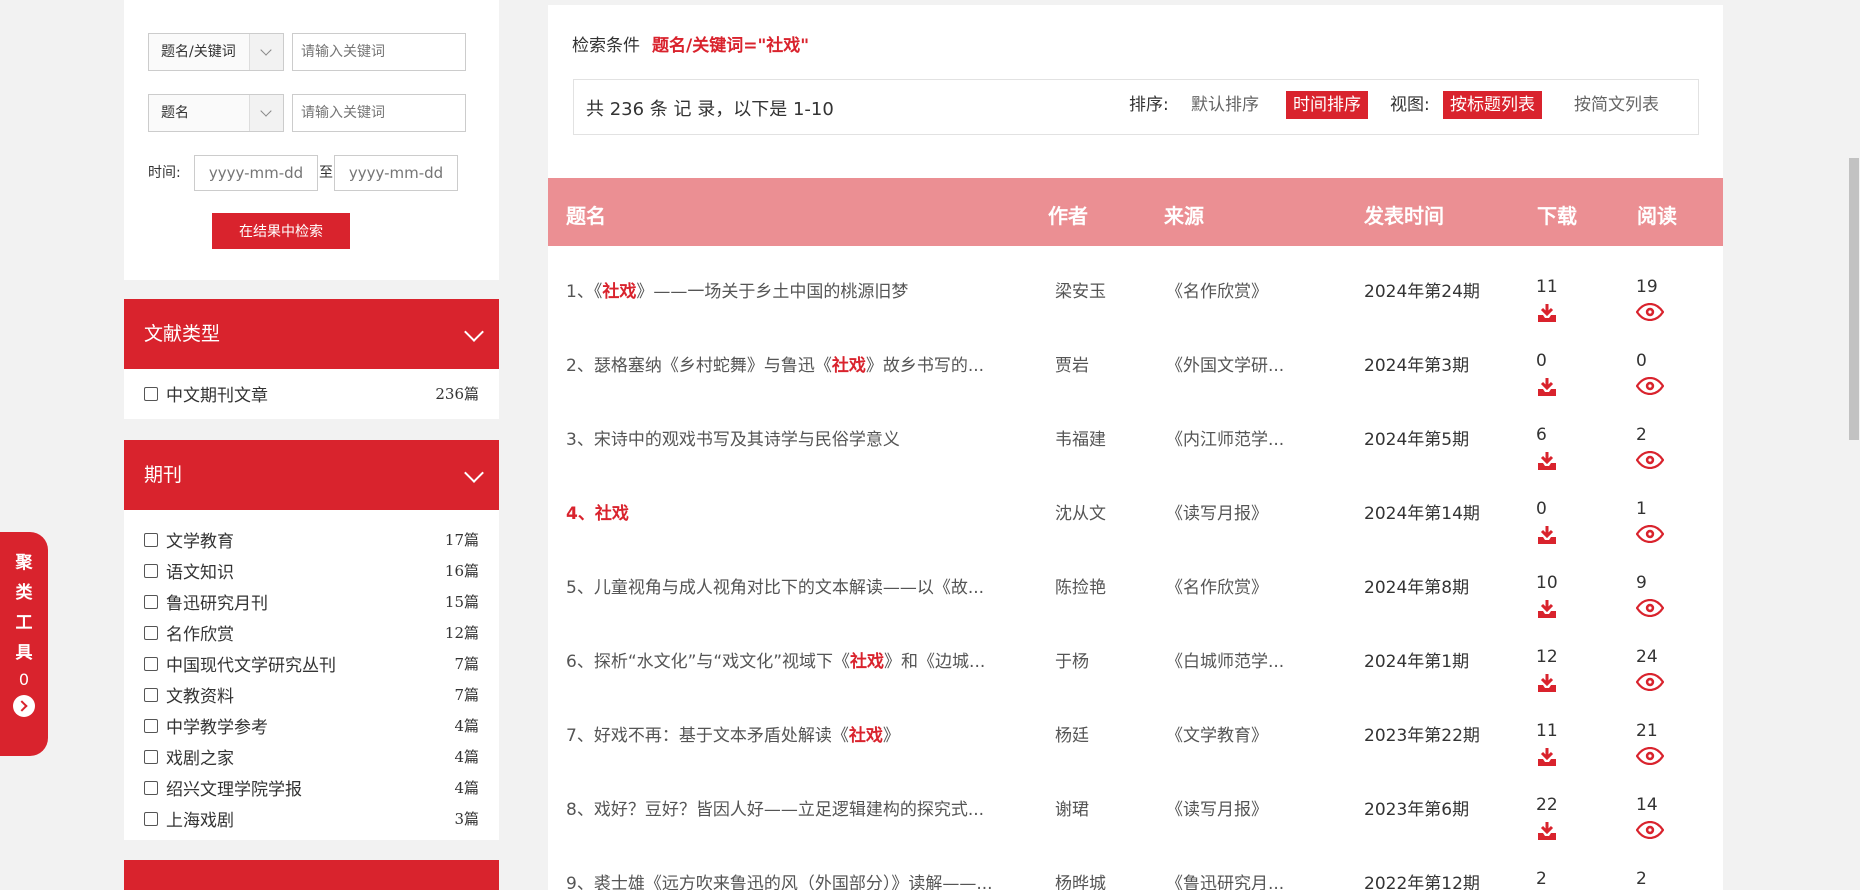 Image resolution: width=1860 pixels, height=890 pixels. What do you see at coordinates (24, 706) in the screenshot?
I see `arrow-right-icon` at bounding box center [24, 706].